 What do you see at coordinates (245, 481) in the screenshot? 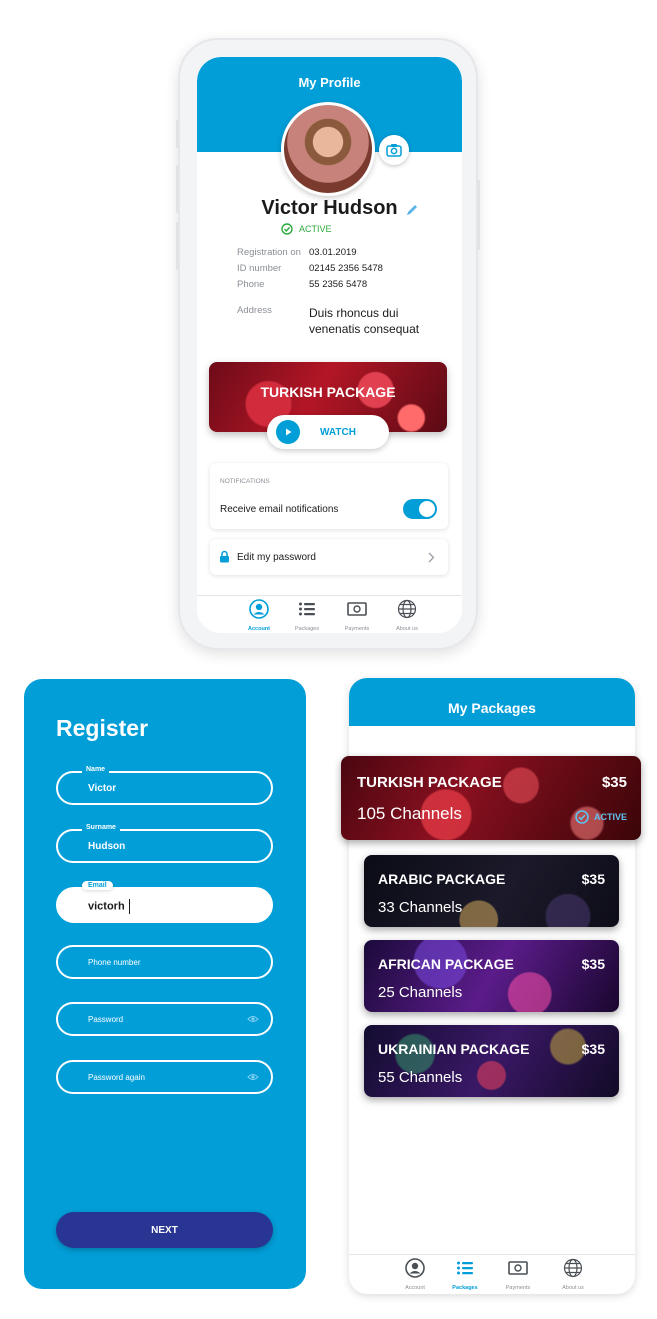
I see `notifications-header: NOTIFICATIONS` at bounding box center [245, 481].